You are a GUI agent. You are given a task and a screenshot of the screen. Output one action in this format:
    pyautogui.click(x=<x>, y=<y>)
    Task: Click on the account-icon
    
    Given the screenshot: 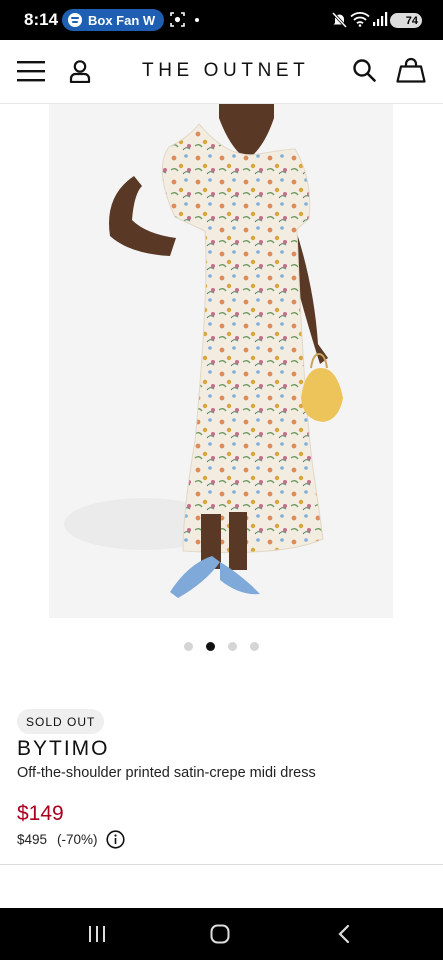 What is the action you would take?
    pyautogui.click(x=80, y=71)
    